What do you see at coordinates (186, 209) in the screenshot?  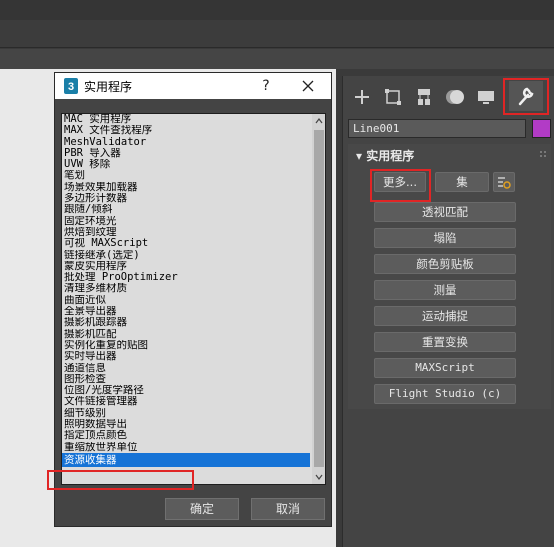 I see `list-item: 跟随/倾斜` at bounding box center [186, 209].